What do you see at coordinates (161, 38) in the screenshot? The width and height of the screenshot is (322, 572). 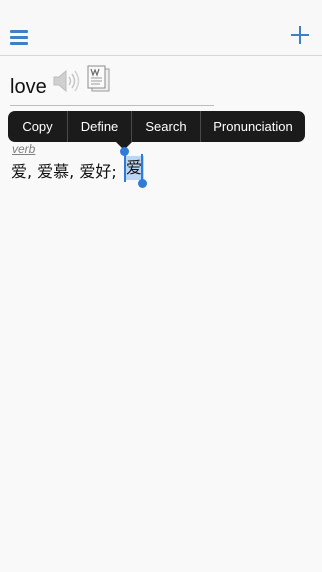 I see `top-navigation-bar` at bounding box center [161, 38].